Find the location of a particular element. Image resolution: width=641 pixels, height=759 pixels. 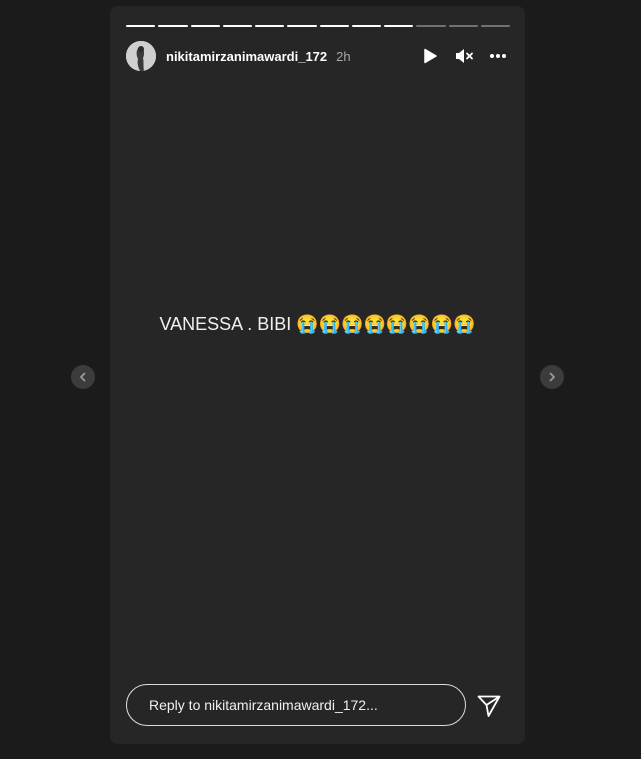

story-progress-bar is located at coordinates (318, 26).